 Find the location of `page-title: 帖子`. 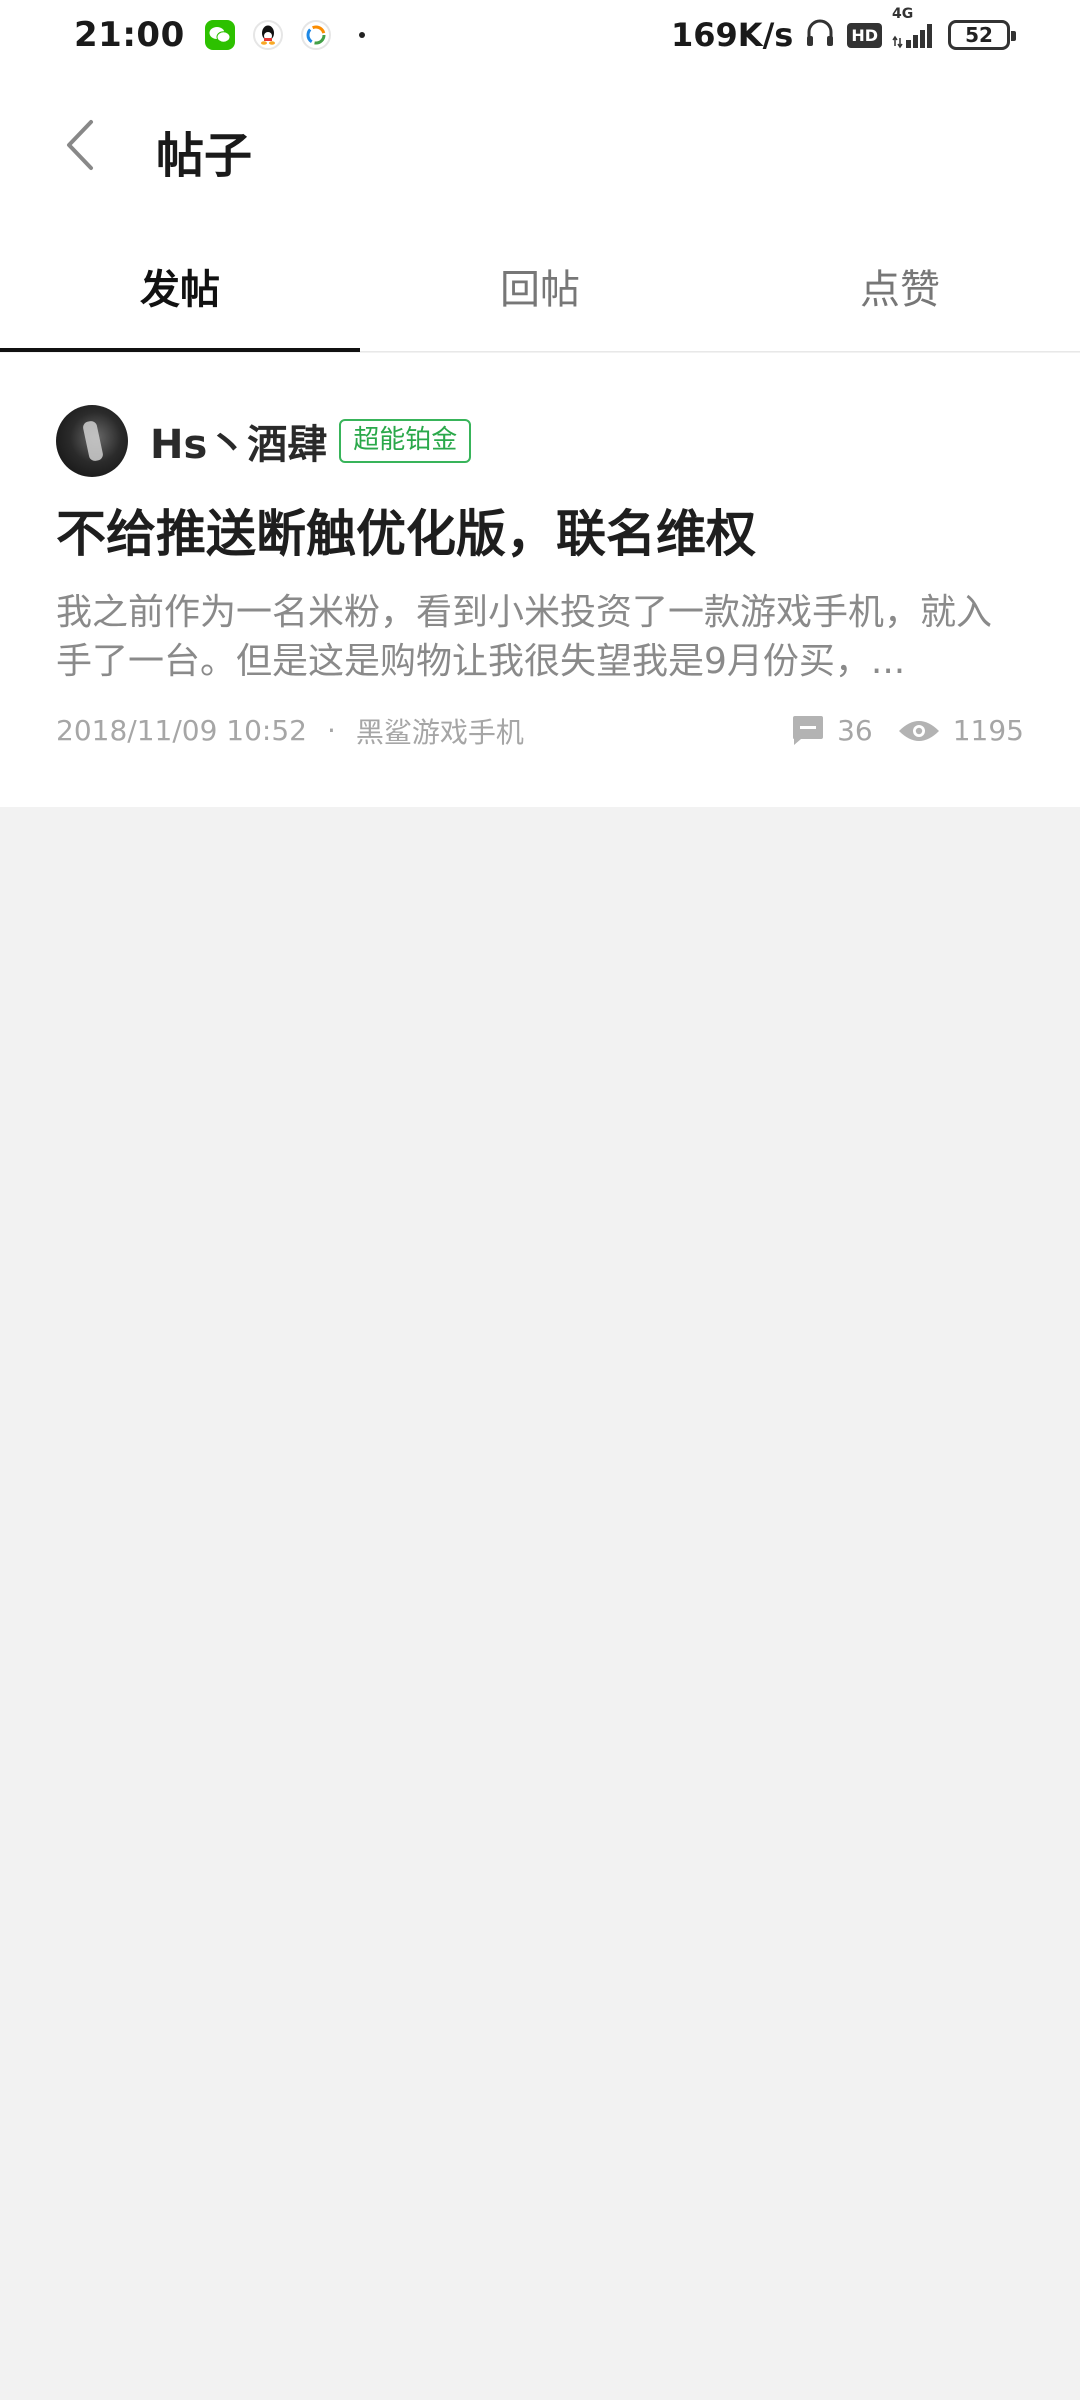

page-title: 帖子 is located at coordinates (204, 156).